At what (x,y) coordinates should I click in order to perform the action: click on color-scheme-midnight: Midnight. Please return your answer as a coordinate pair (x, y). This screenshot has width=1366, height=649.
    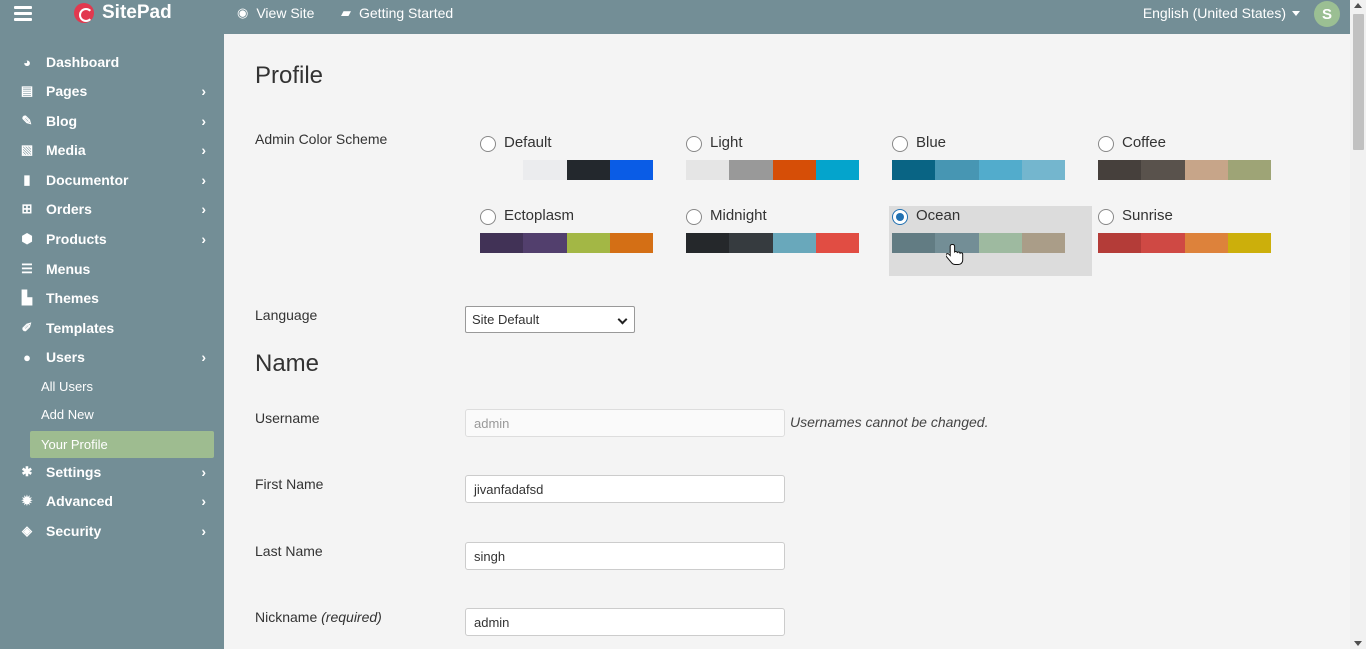
    Looking at the image, I should click on (784, 241).